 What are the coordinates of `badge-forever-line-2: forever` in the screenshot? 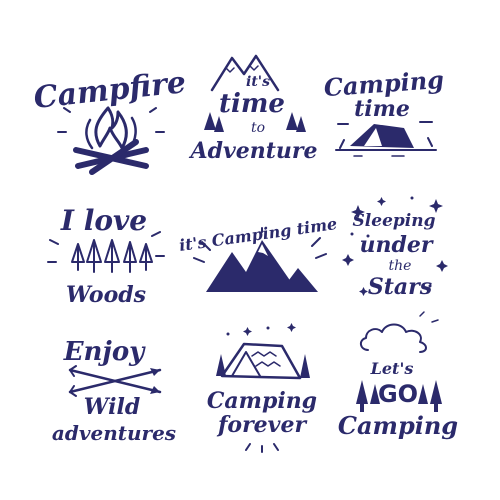 It's located at (262, 425).